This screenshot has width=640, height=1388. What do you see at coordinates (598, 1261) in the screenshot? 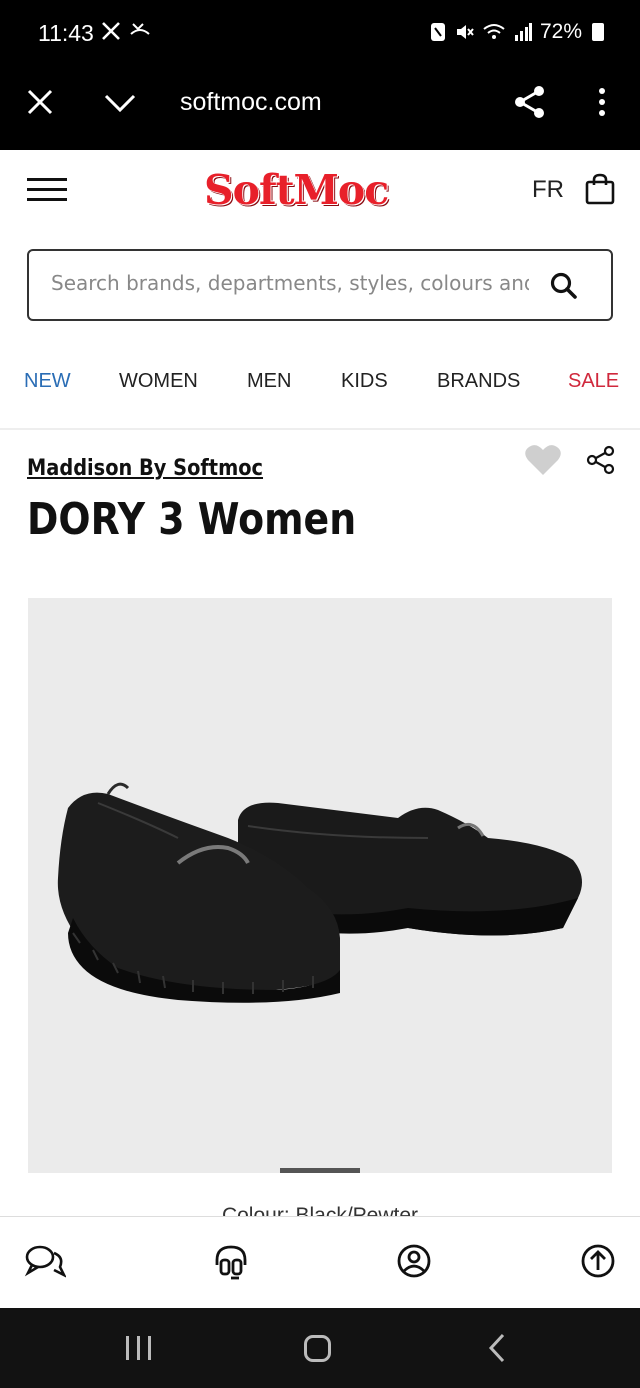
I see `scroll-to-top-icon` at bounding box center [598, 1261].